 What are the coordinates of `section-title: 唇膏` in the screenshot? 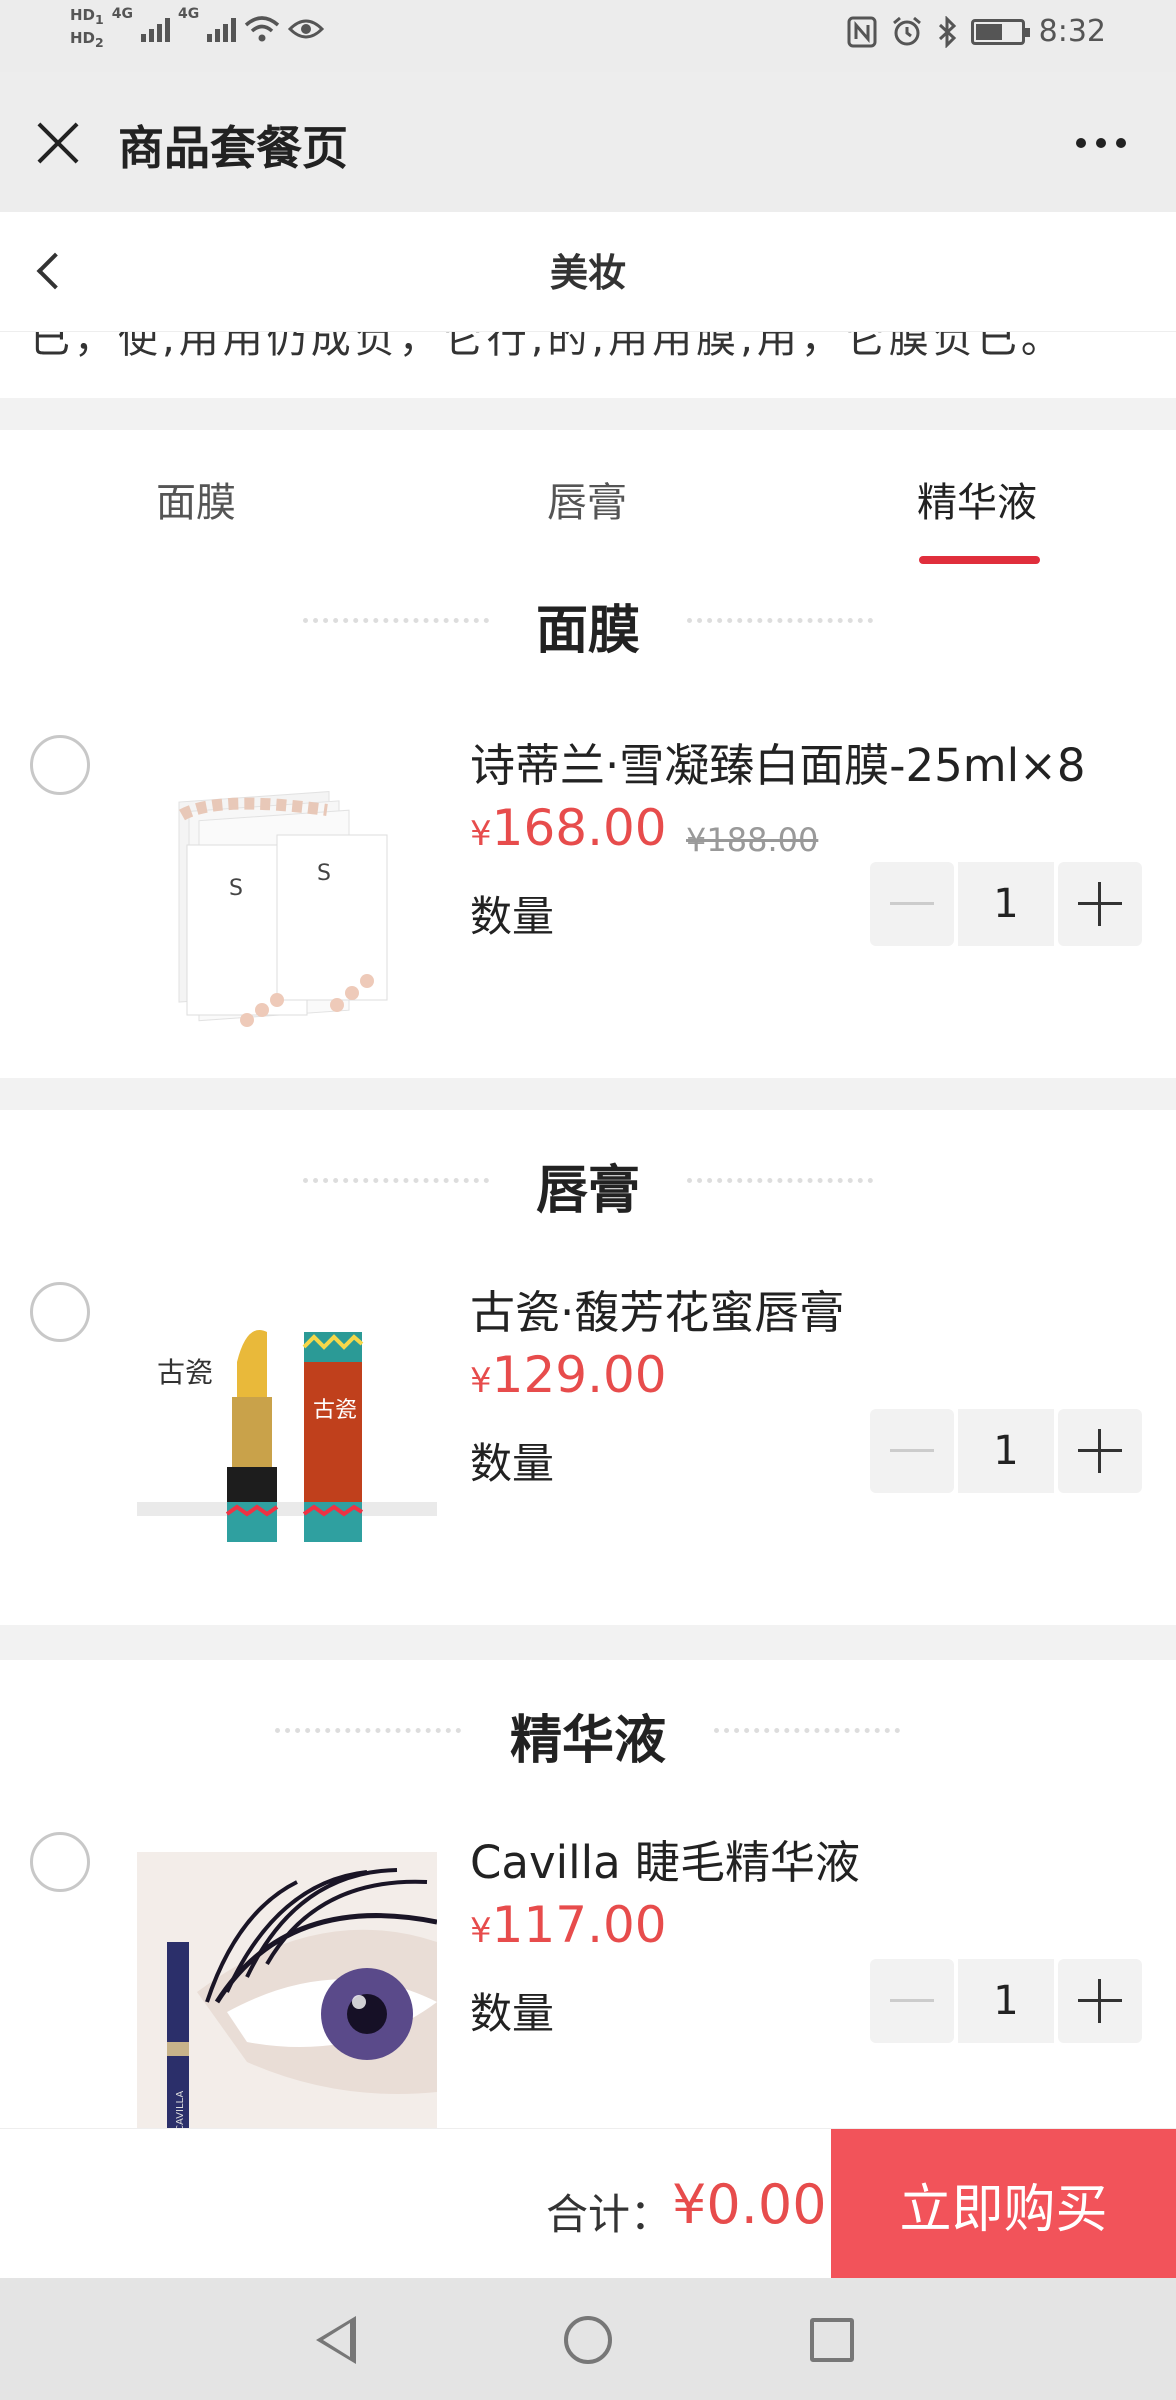 It's located at (587, 1191).